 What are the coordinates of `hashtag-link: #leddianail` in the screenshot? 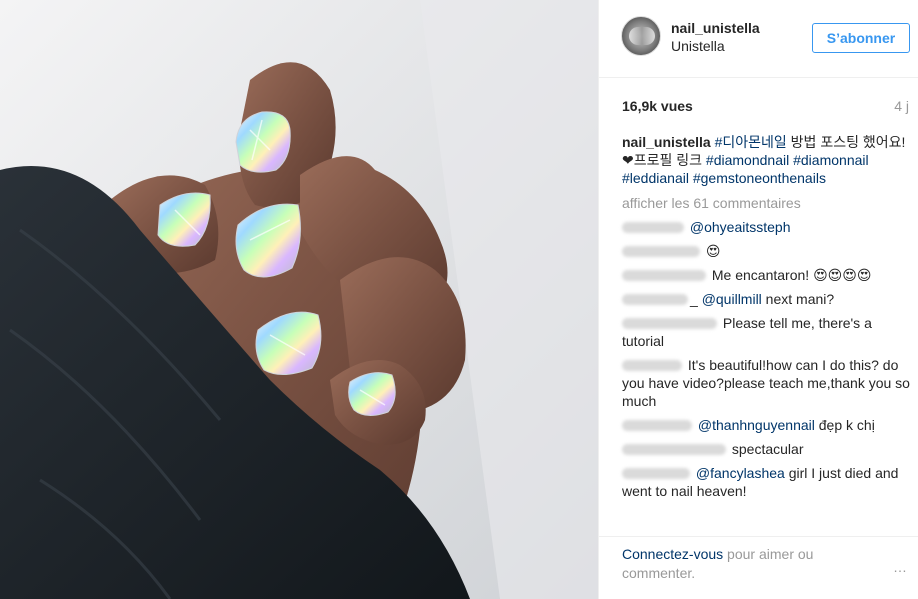 It's located at (655, 178).